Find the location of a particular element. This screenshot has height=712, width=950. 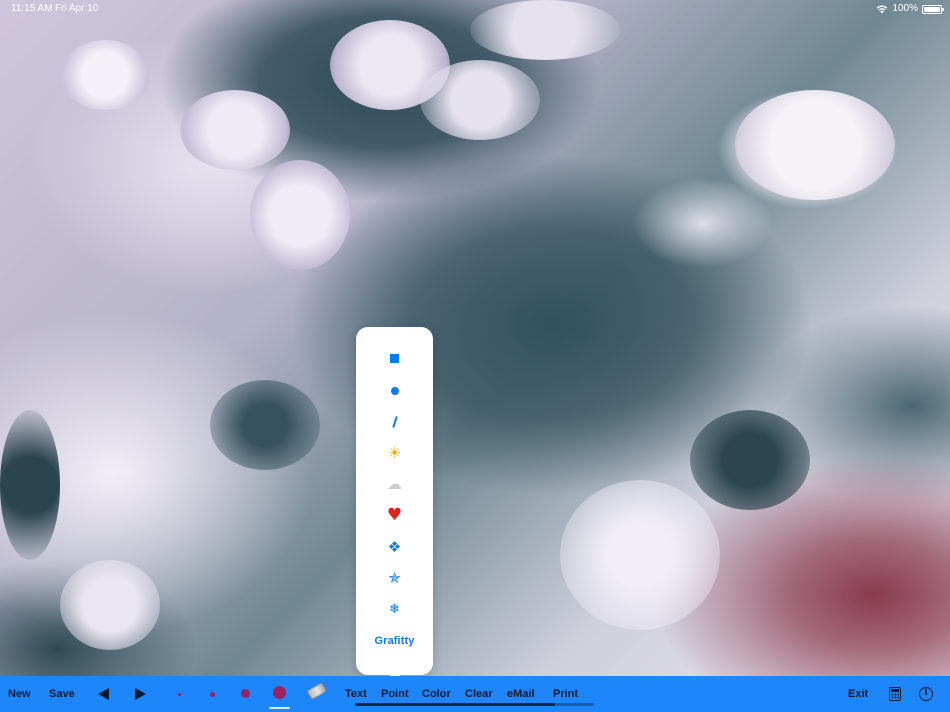

snowflake-icon: ❄ is located at coordinates (394, 609).